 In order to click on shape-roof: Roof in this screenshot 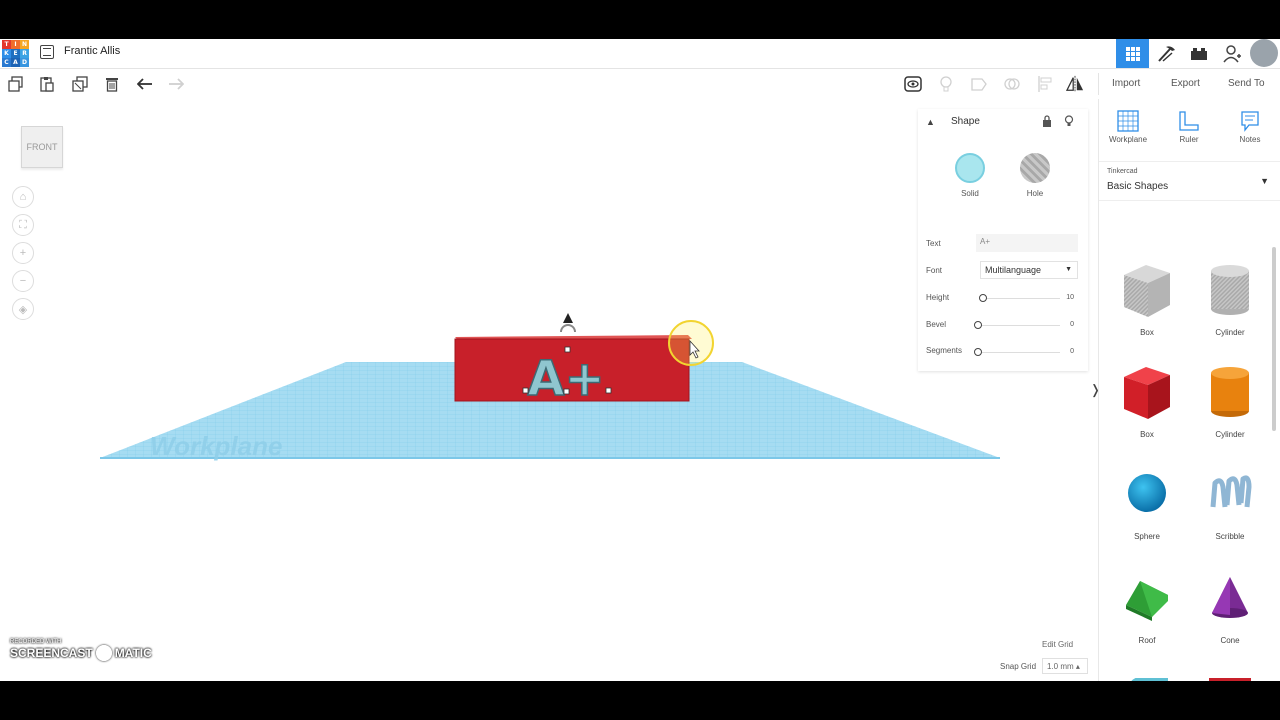, I will do `click(1147, 608)`.